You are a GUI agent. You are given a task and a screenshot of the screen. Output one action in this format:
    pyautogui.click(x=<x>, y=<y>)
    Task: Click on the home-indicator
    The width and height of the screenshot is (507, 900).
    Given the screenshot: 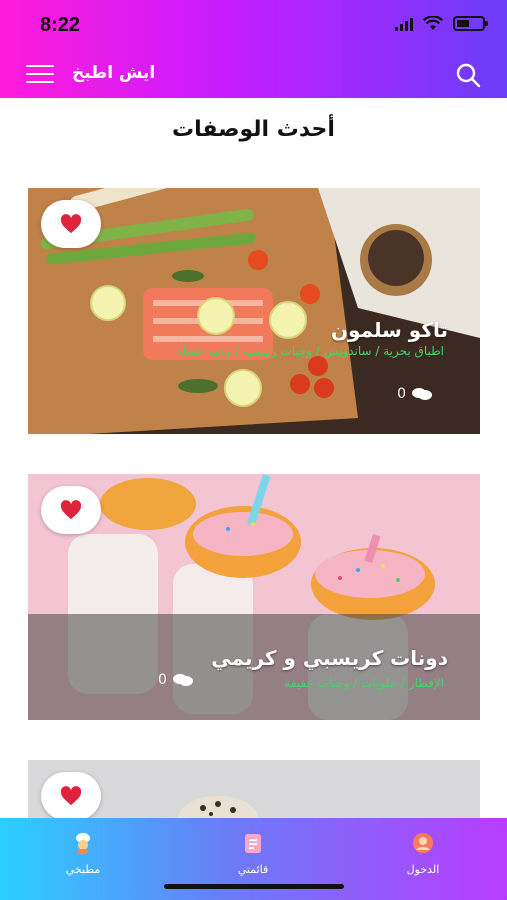 What is the action you would take?
    pyautogui.click(x=254, y=886)
    